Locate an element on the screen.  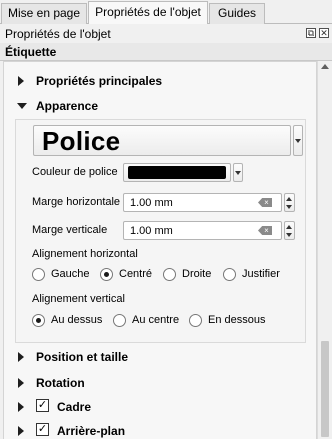
dock-title-bar: Propriétés de l'objet ⧉ ✕ is located at coordinates (166, 34).